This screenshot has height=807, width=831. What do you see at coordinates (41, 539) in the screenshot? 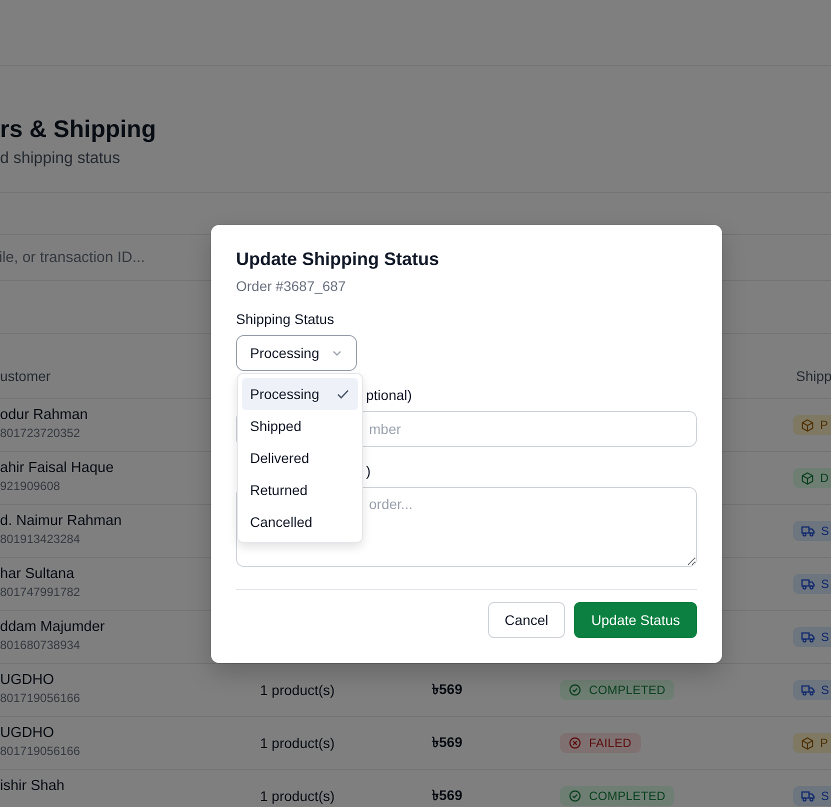
I see `customer-phone: 801913423284` at bounding box center [41, 539].